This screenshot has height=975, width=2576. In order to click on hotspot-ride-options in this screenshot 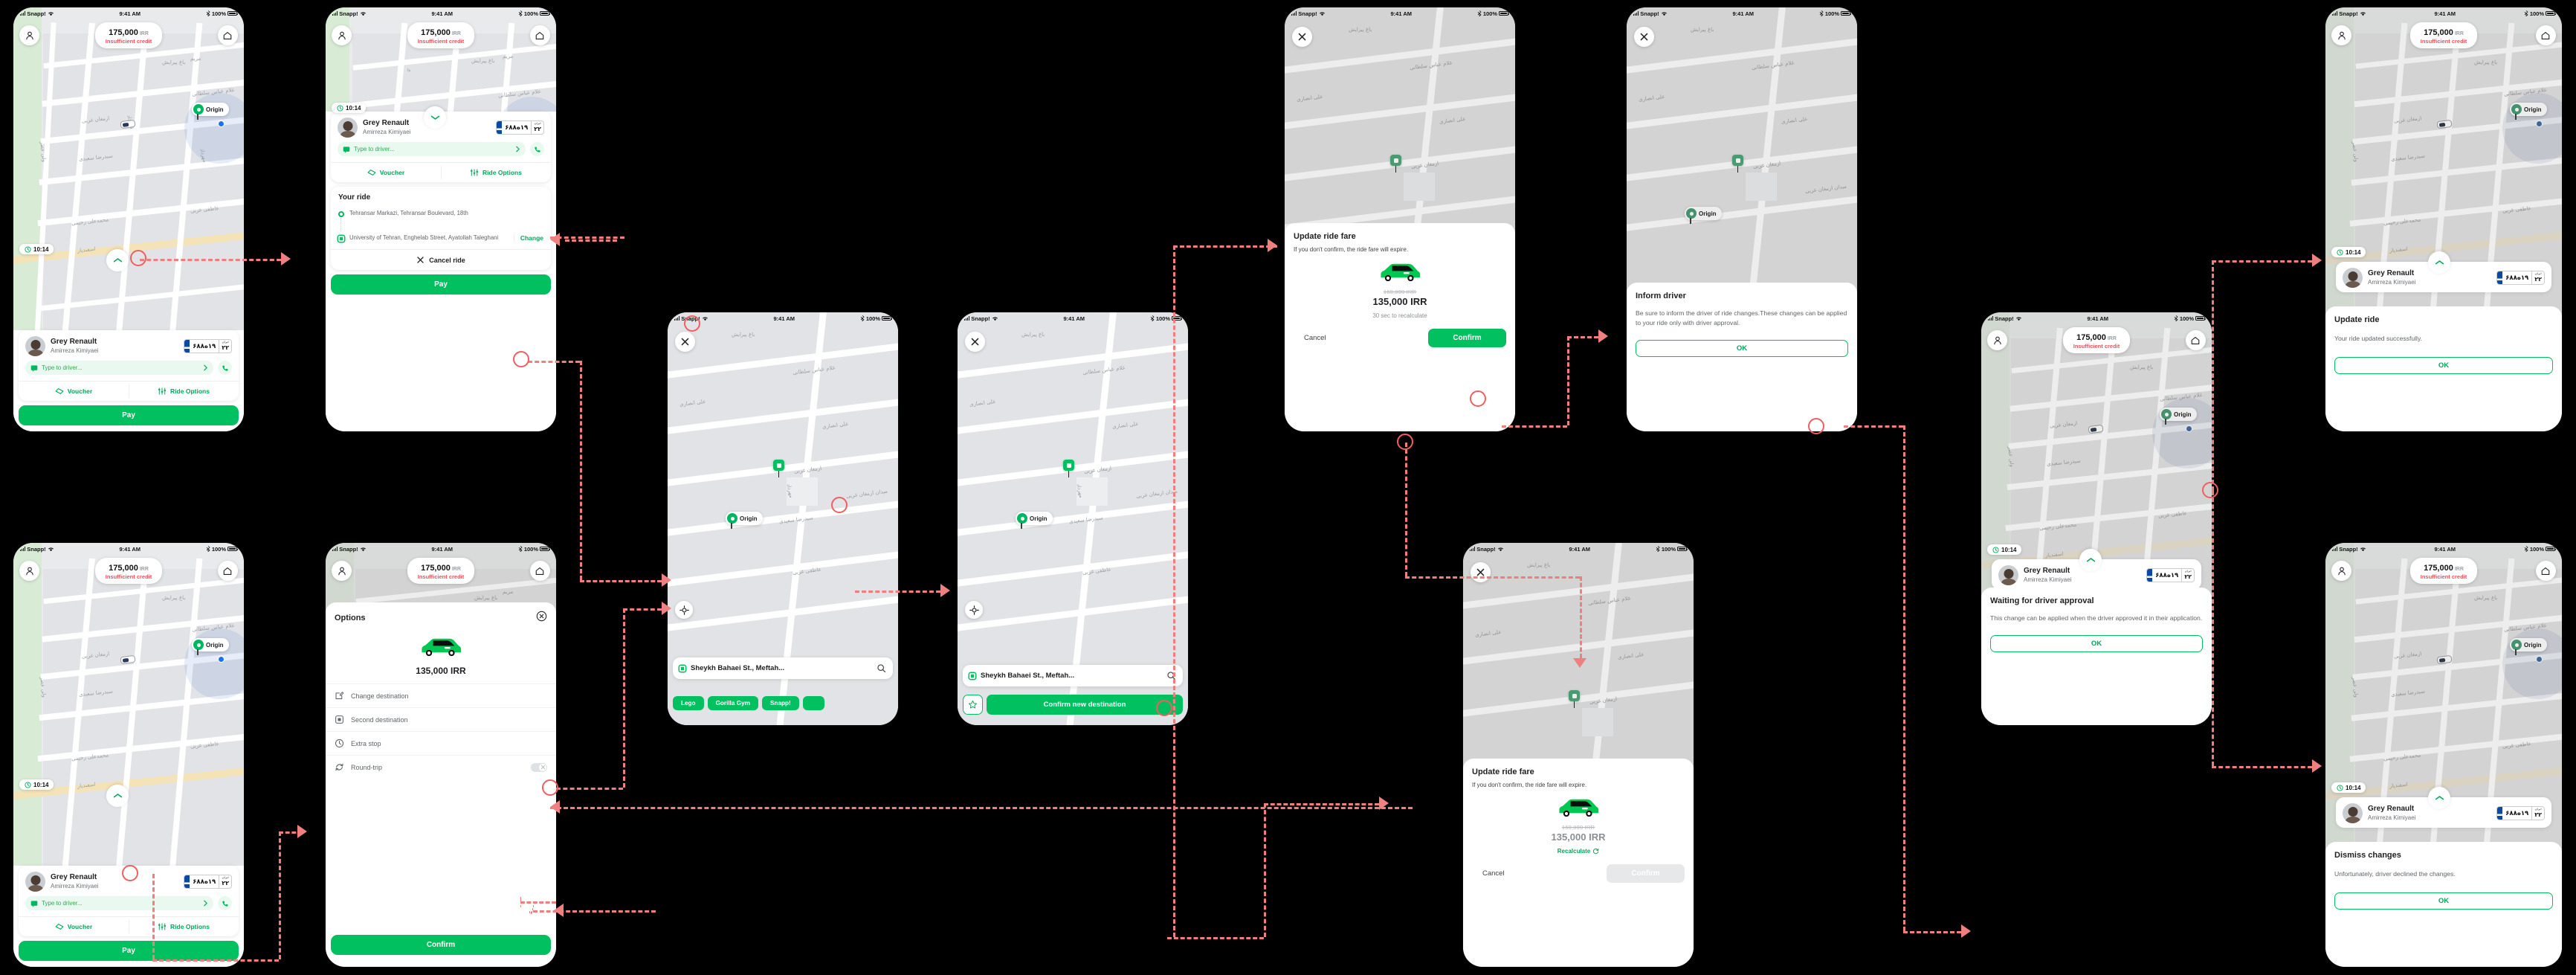, I will do `click(130, 873)`.